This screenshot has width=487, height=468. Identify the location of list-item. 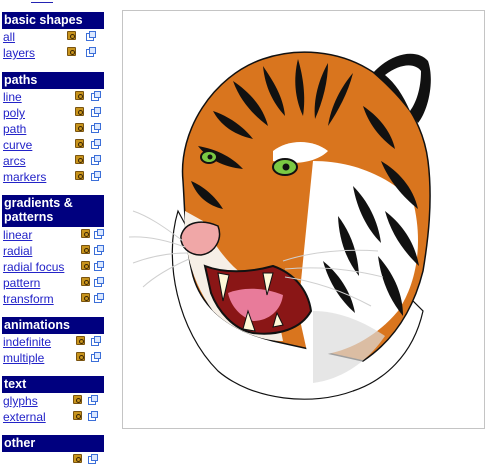
(53, 460).